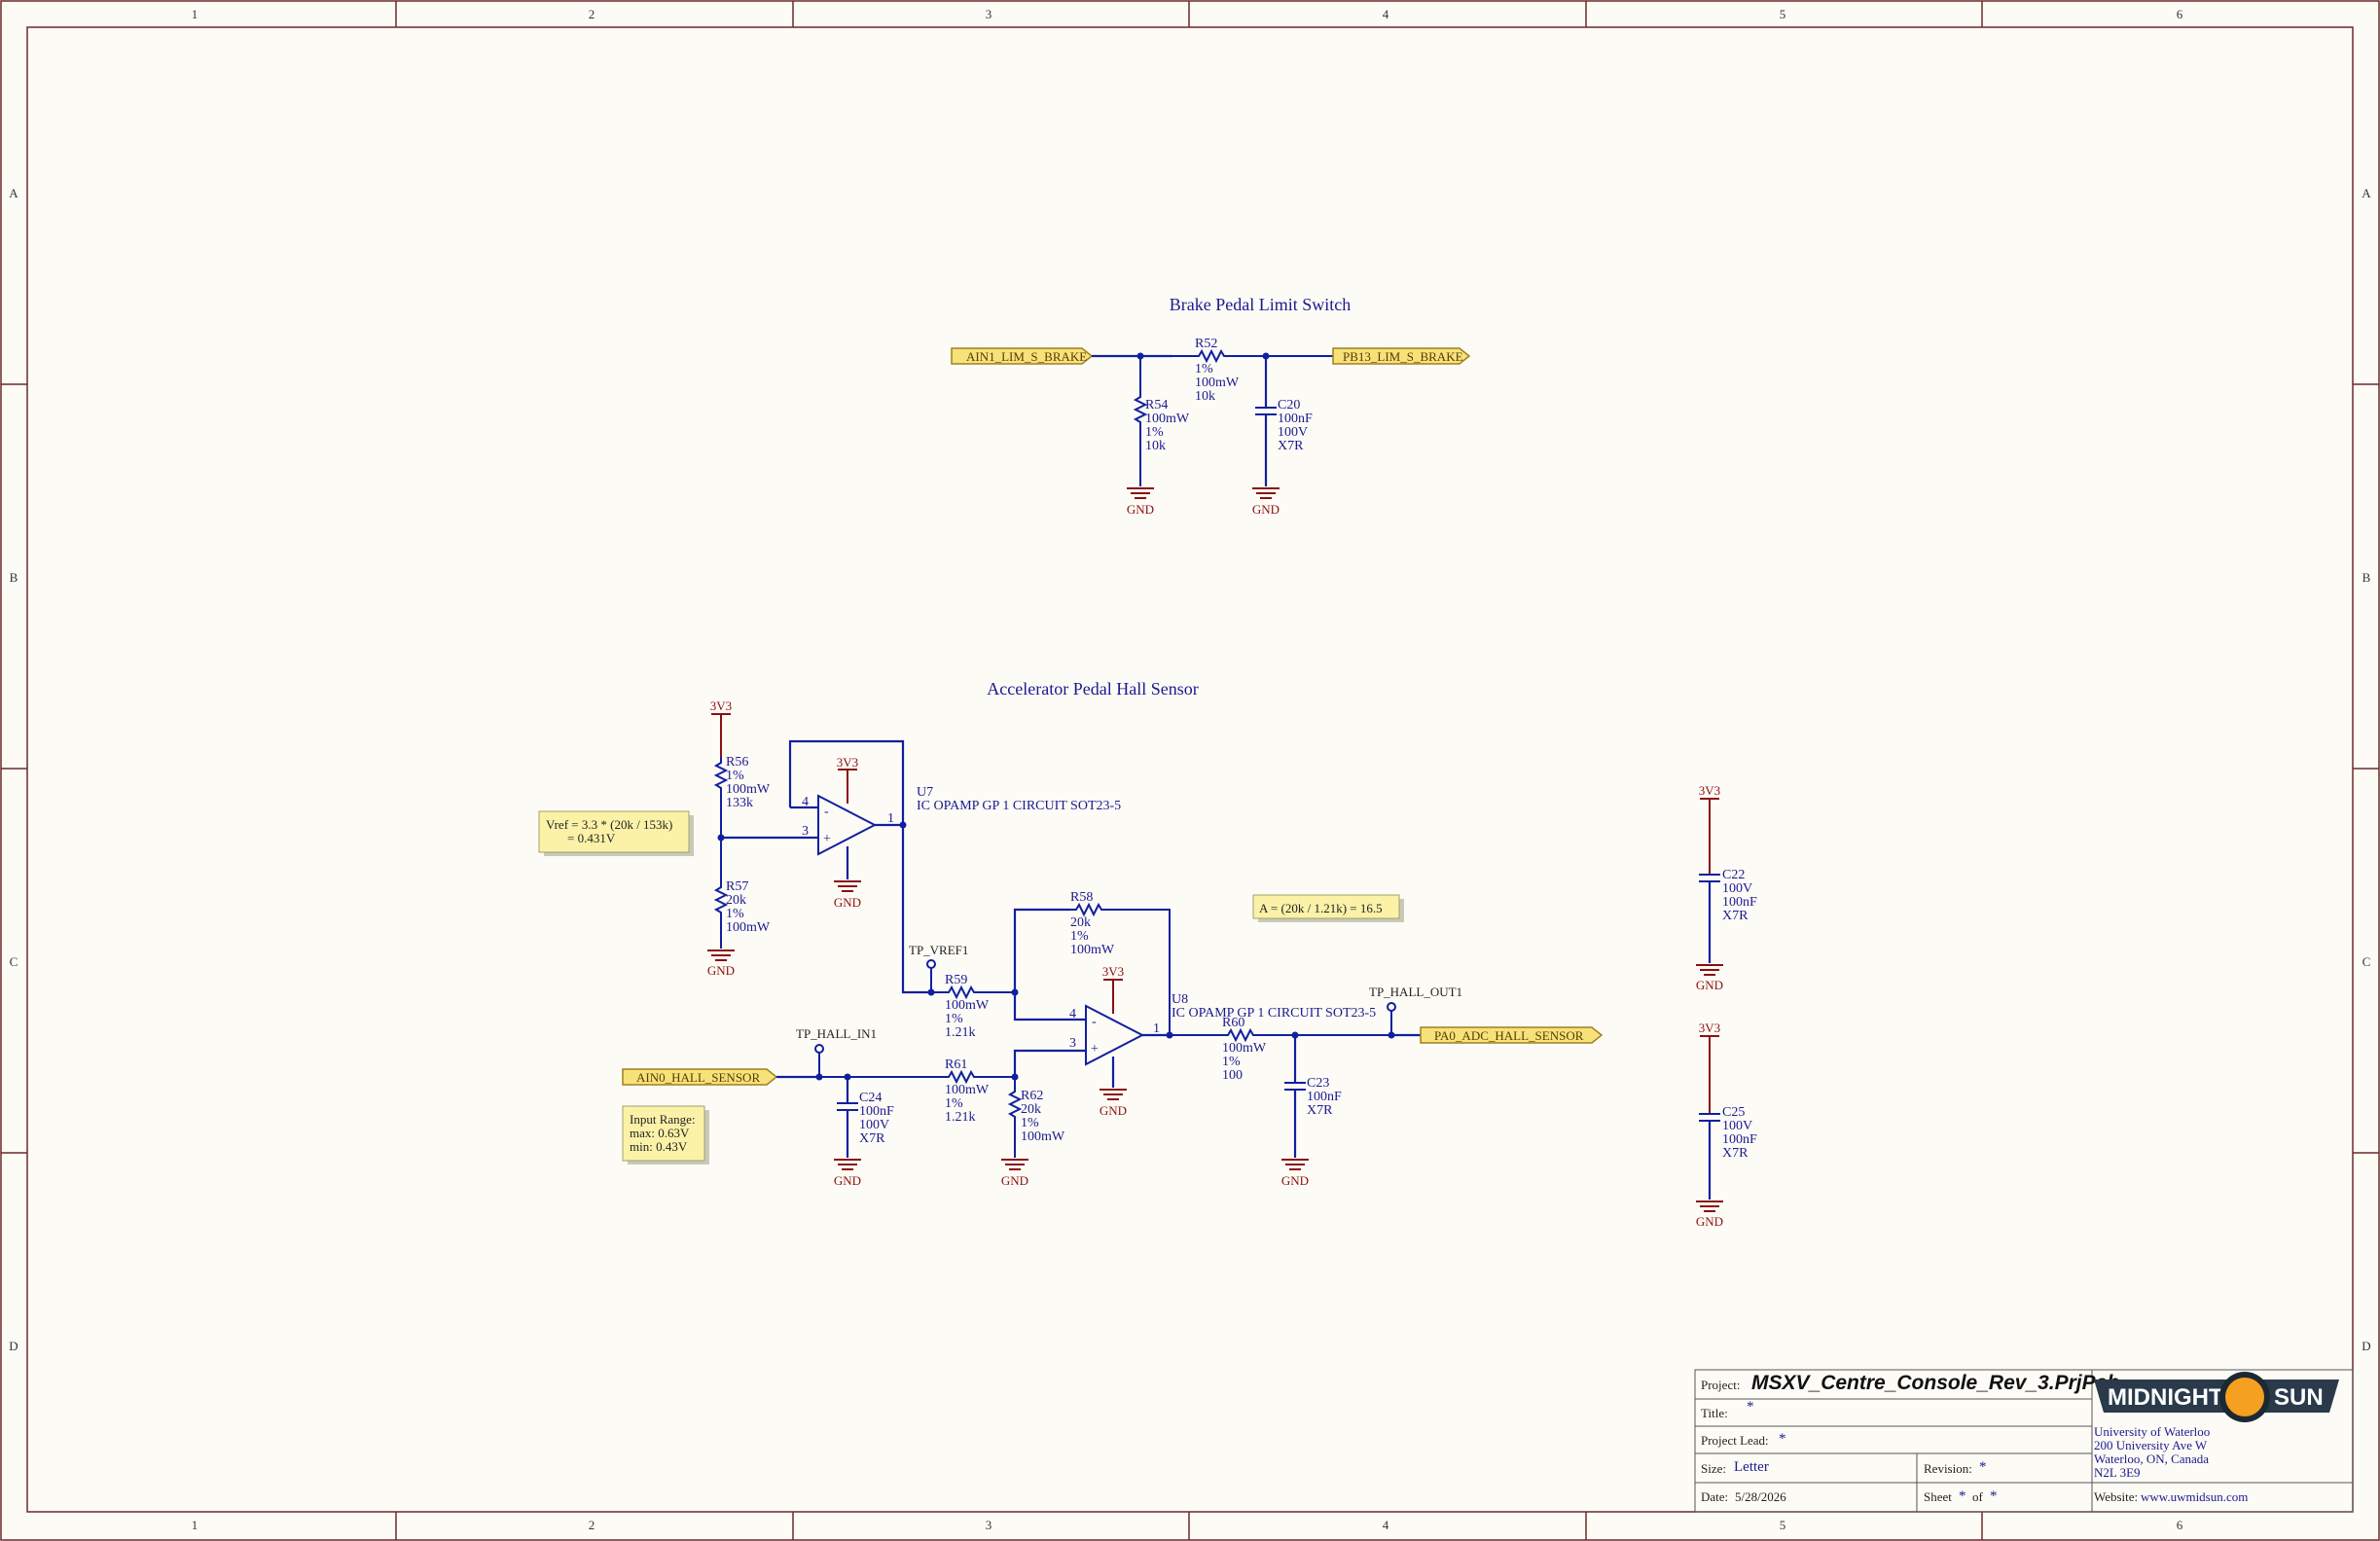  I want to click on testpoint-hall-in: TP_HALL_IN1, so click(836, 1052).